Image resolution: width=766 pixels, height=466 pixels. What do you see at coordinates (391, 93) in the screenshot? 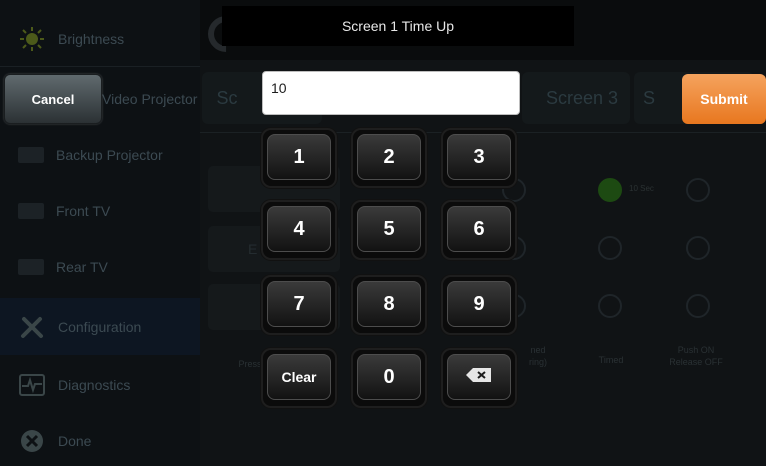
I see `value-display: 10` at bounding box center [391, 93].